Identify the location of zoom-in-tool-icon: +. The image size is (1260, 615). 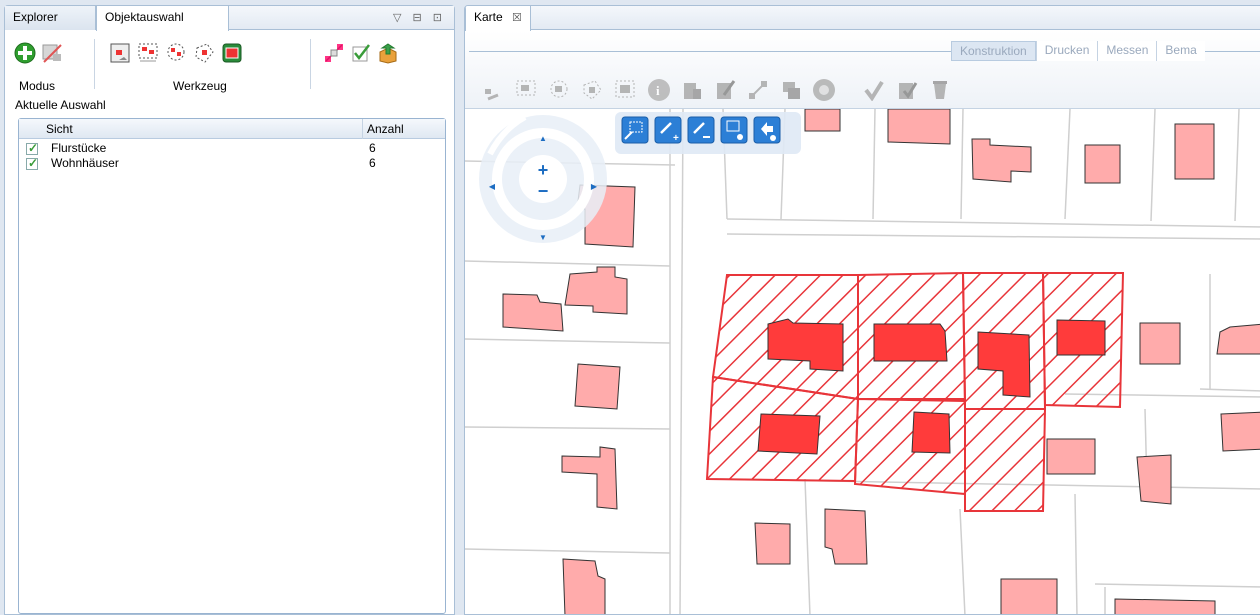
(668, 130).